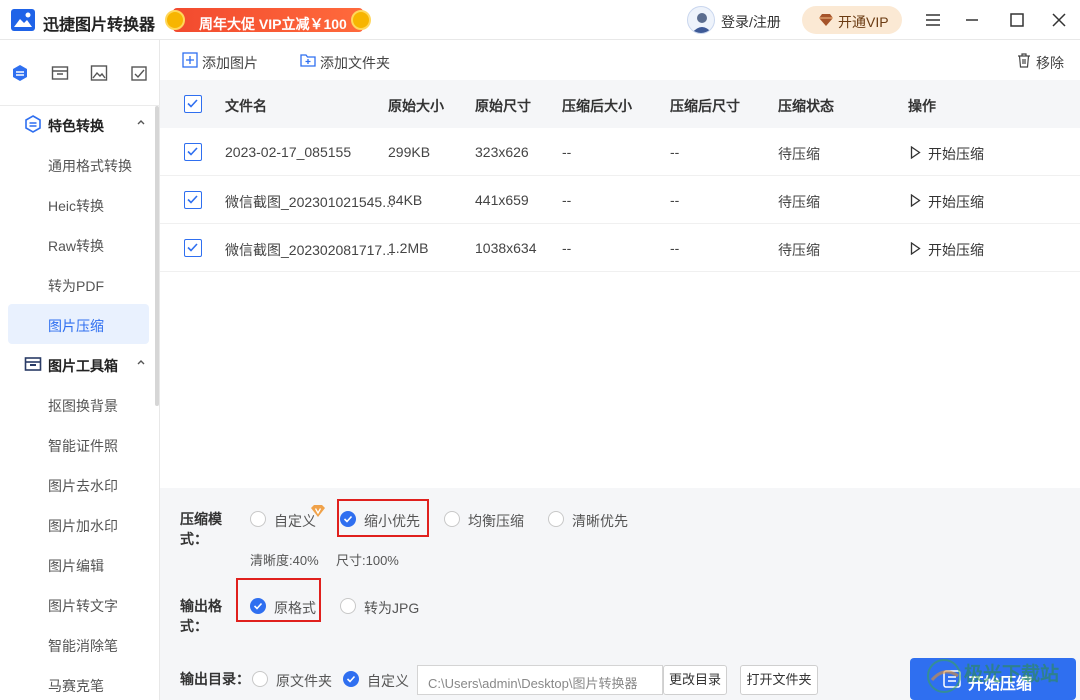  I want to click on cell-orig-size: 84KB, so click(405, 200).